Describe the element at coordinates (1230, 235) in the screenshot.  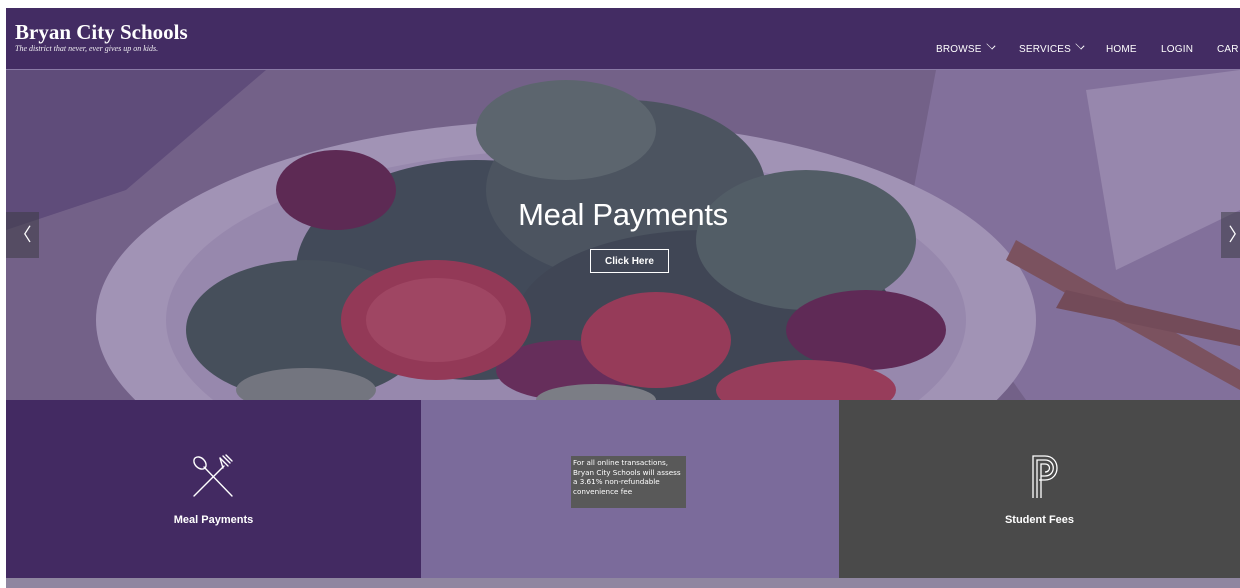
I see `carousel-next-arrow: 〉` at that location.